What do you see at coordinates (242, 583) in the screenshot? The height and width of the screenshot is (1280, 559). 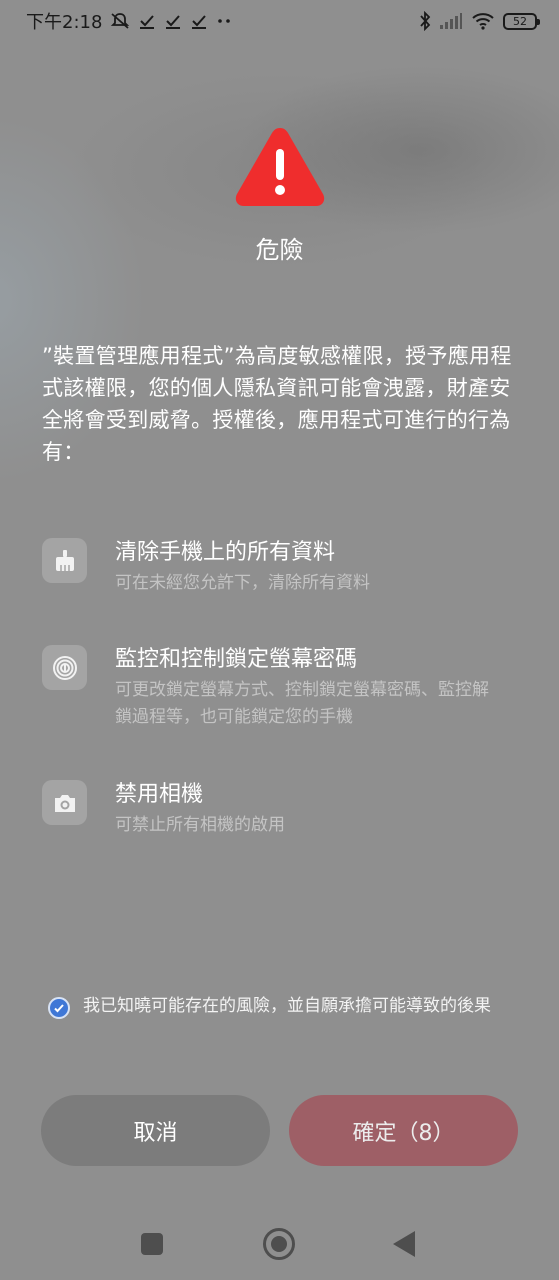 I see `permission-subtitle: 可在未經您允許下，清除所有資料` at bounding box center [242, 583].